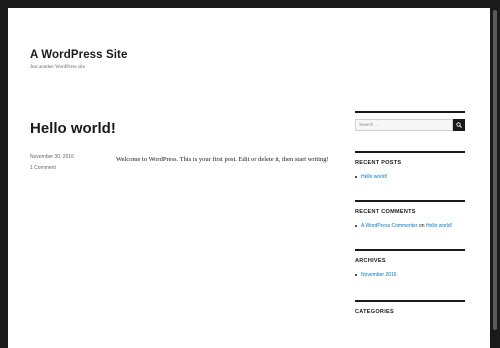  I want to click on archives-title: ARCHIVES, so click(370, 261).